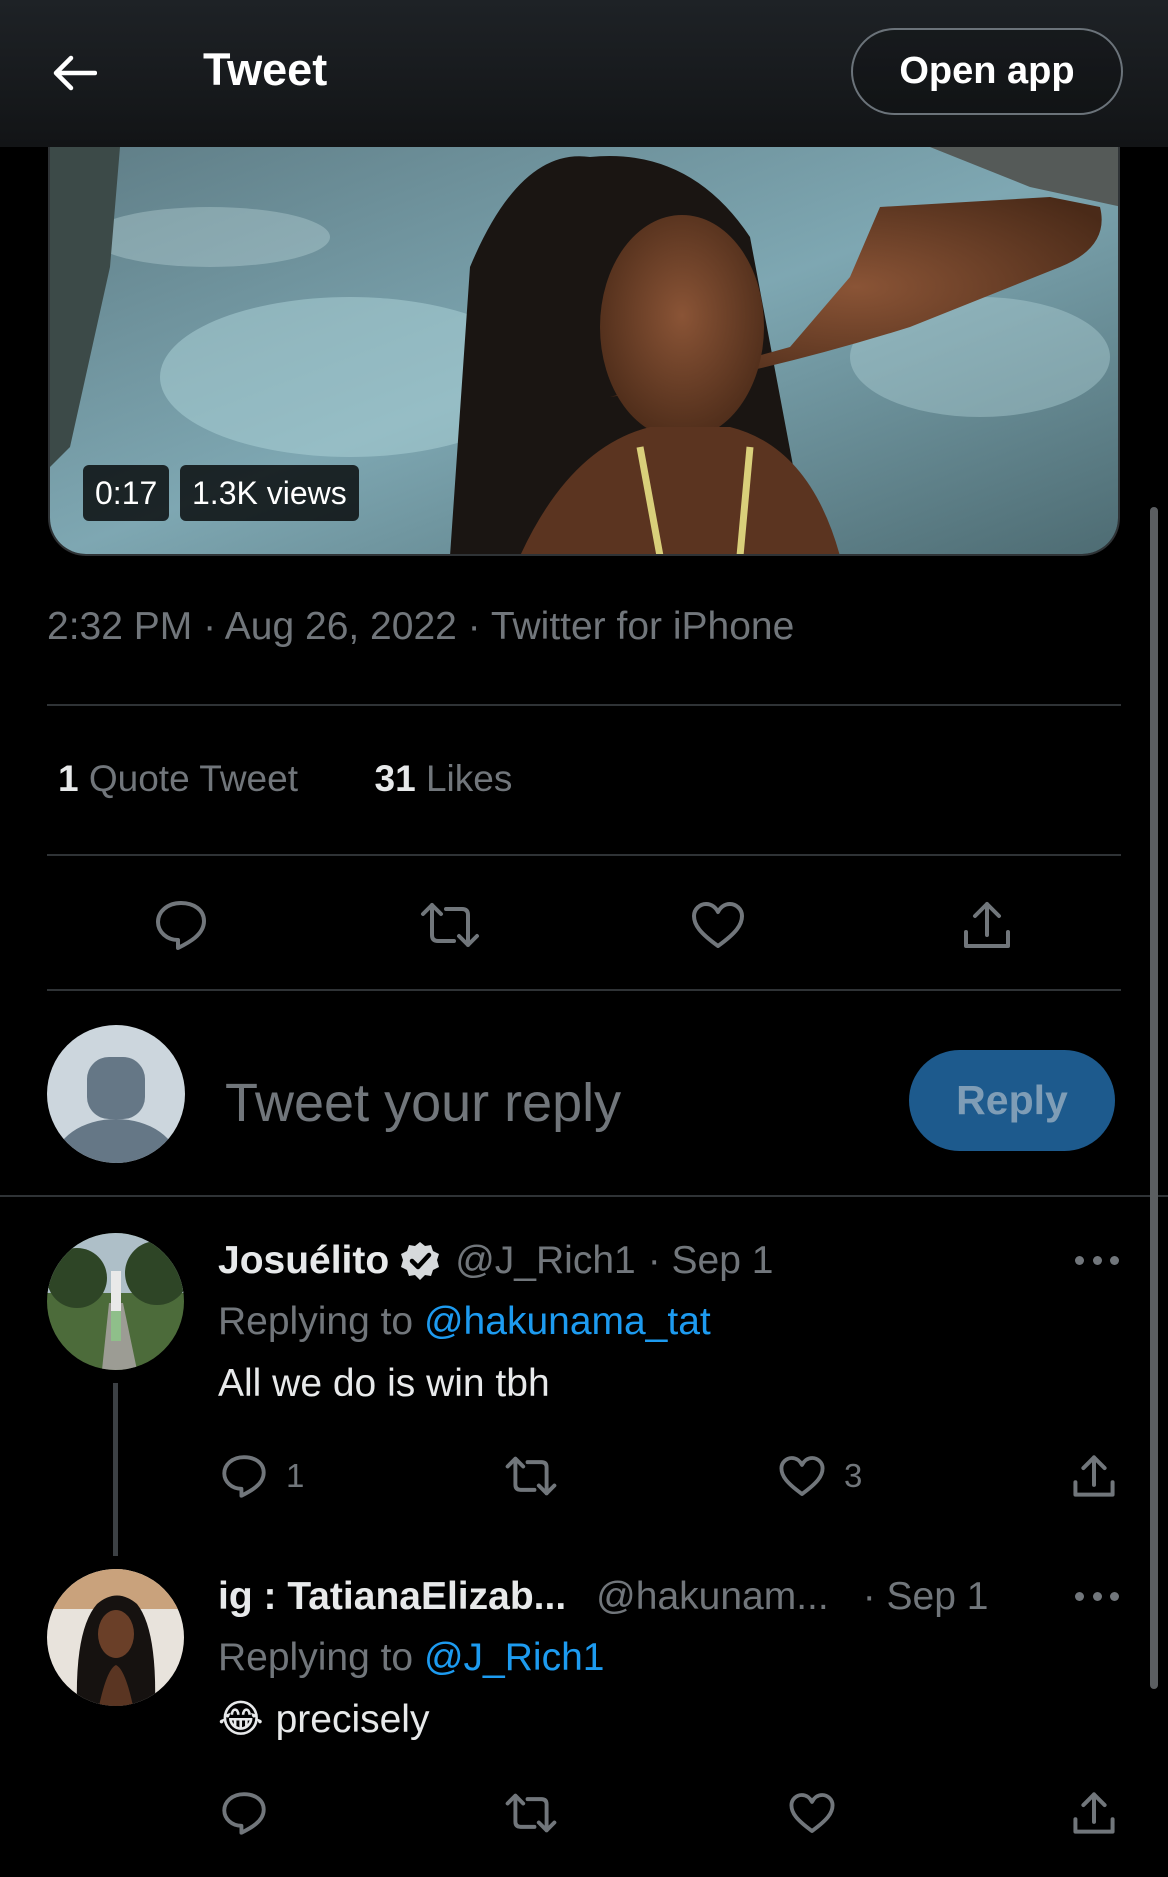 Image resolution: width=1168 pixels, height=1877 pixels. I want to click on laughing-emoji: 😂, so click(241, 1719).